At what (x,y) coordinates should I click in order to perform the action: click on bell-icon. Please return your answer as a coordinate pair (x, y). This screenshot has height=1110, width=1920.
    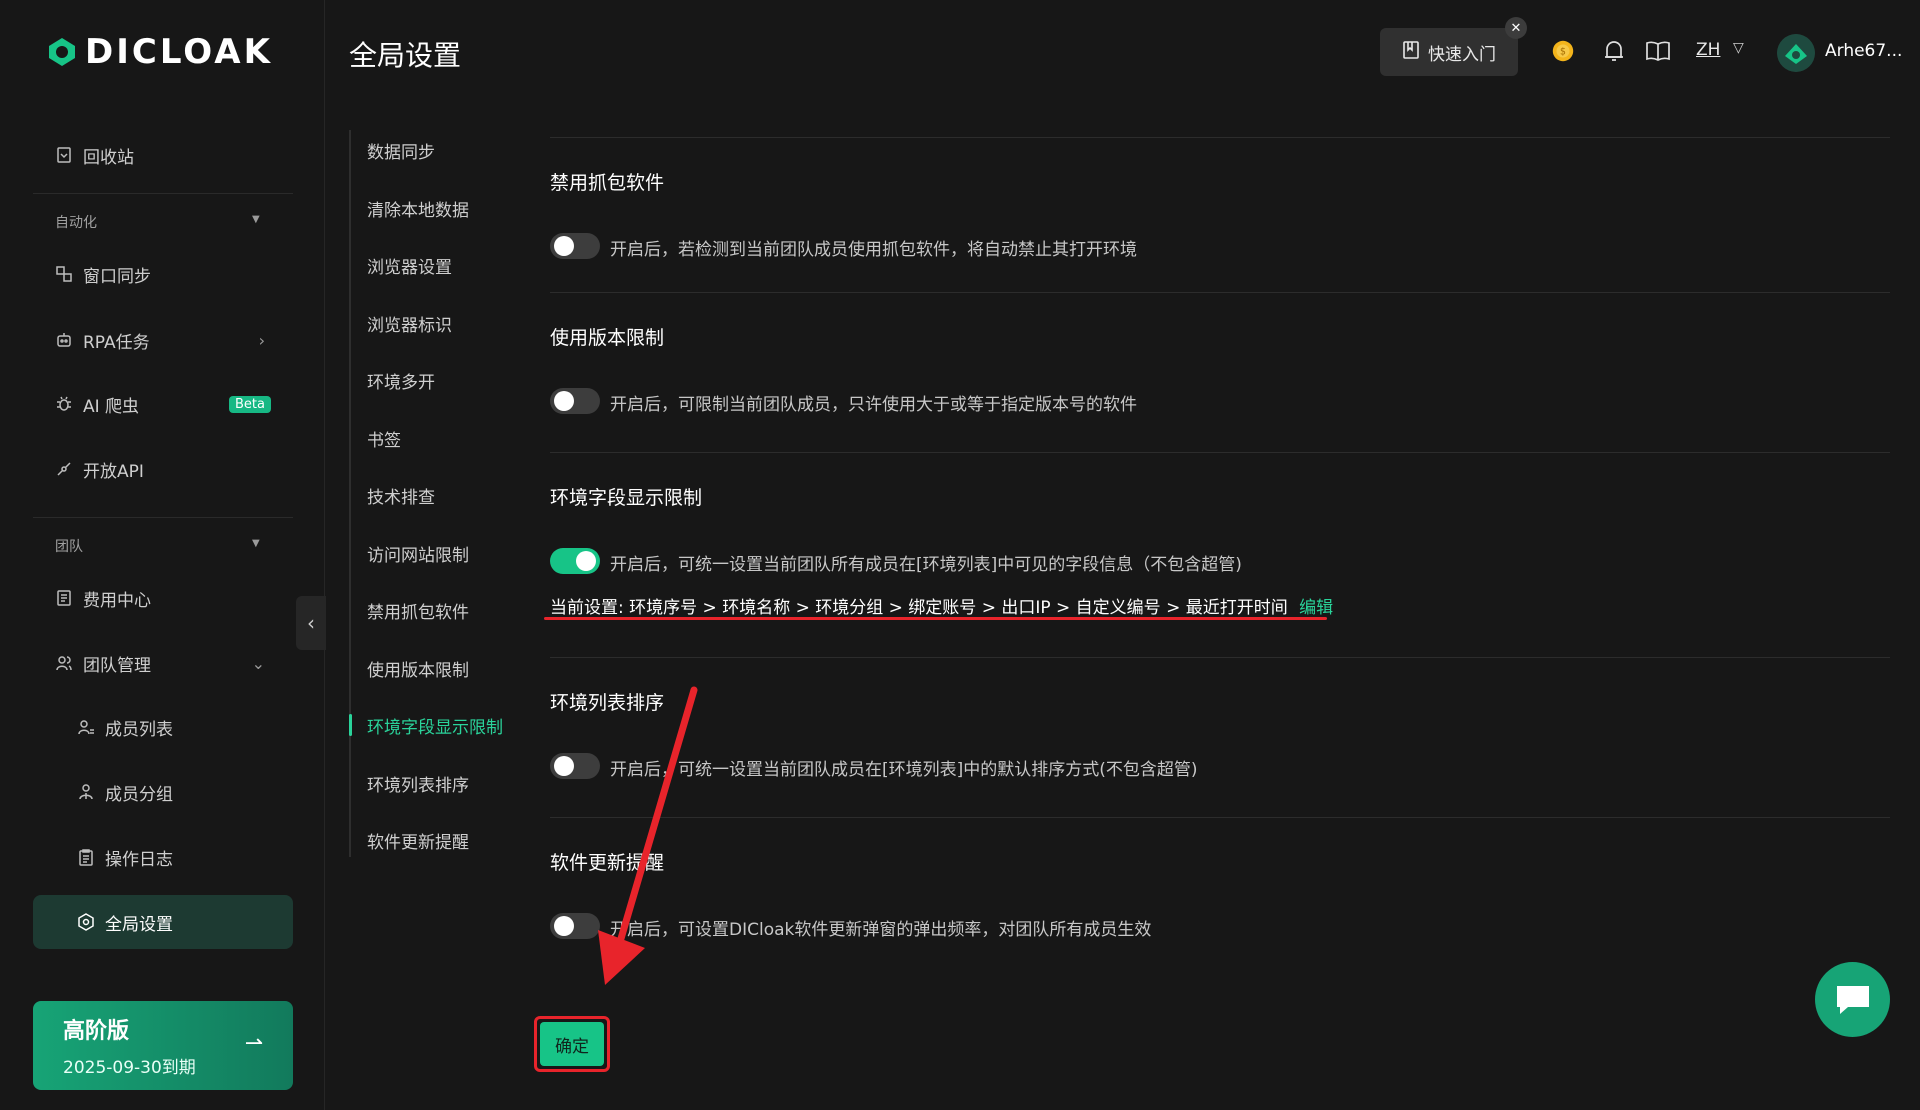
    Looking at the image, I should click on (1614, 51).